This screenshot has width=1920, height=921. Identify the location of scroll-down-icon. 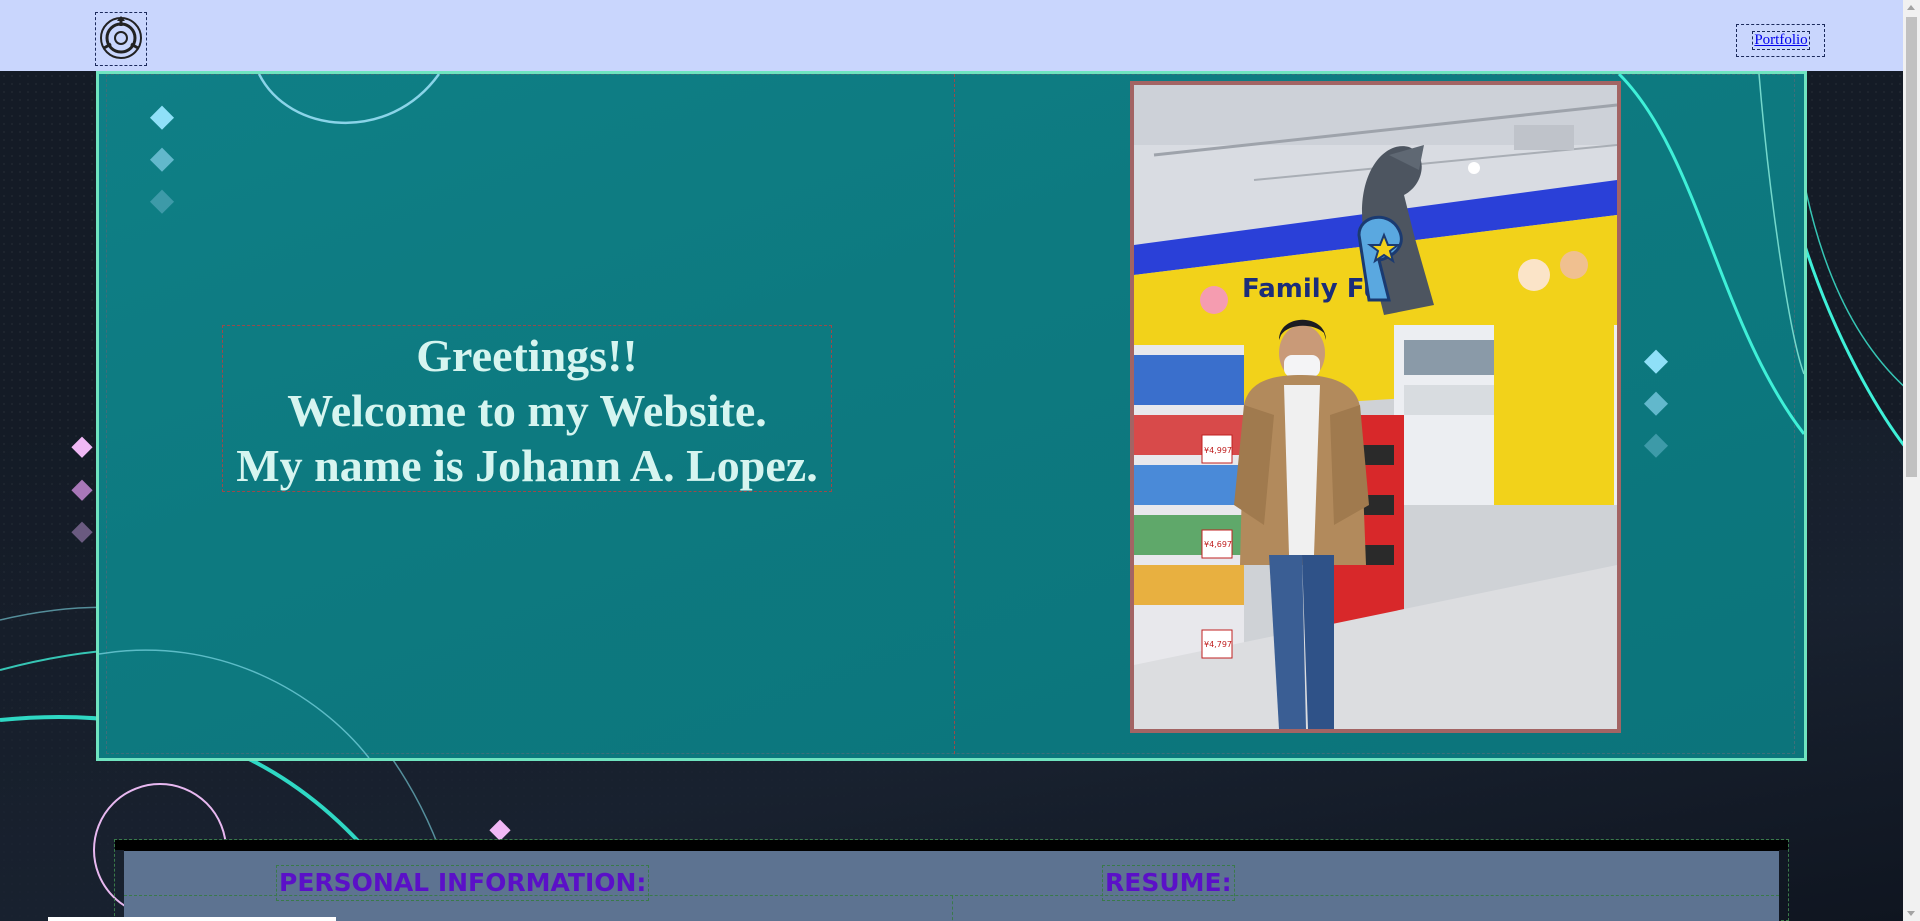
(1911, 913).